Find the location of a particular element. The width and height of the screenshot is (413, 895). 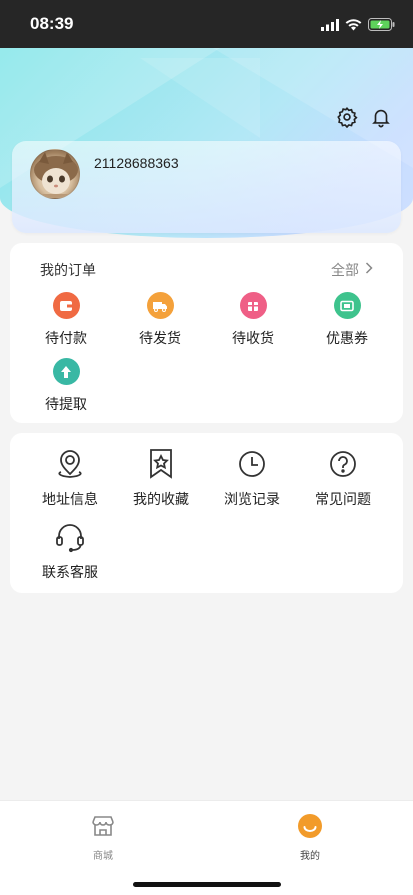

order-item-coupons: 优惠券 is located at coordinates (347, 320).